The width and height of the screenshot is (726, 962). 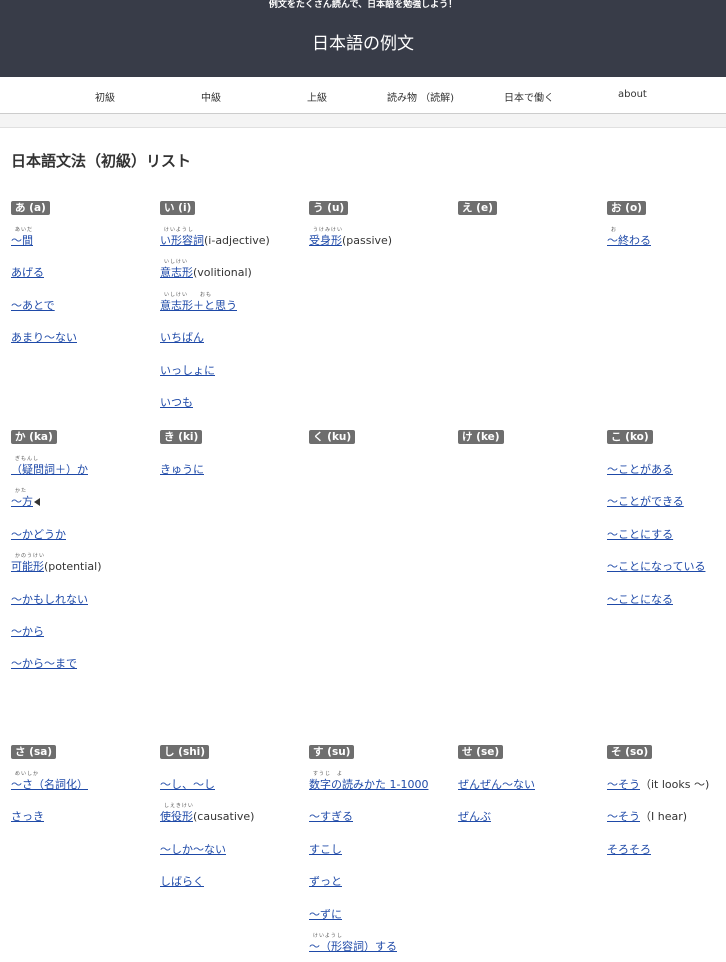 I want to click on grammar-entry: 〜し、〜し, so click(x=187, y=785).